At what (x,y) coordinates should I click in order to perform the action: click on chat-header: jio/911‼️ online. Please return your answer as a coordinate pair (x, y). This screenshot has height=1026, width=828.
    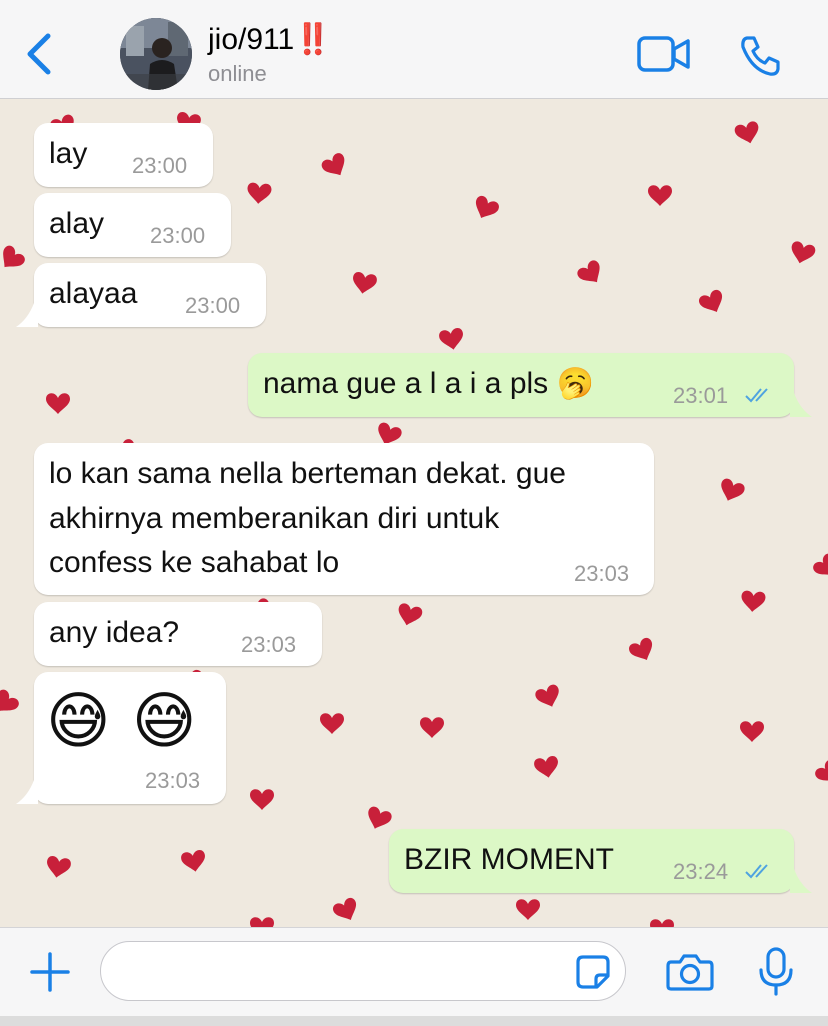
    Looking at the image, I should click on (414, 49).